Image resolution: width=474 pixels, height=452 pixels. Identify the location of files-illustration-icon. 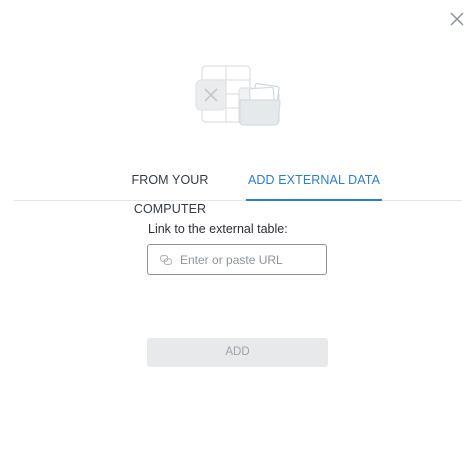
(238, 95).